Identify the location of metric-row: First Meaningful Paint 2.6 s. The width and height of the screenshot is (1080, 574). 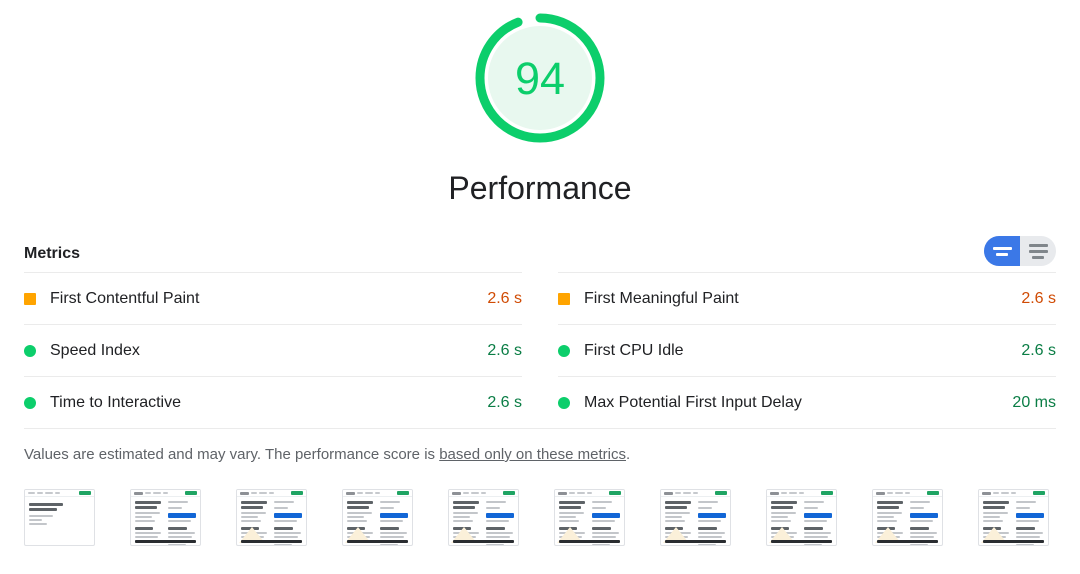
(807, 298).